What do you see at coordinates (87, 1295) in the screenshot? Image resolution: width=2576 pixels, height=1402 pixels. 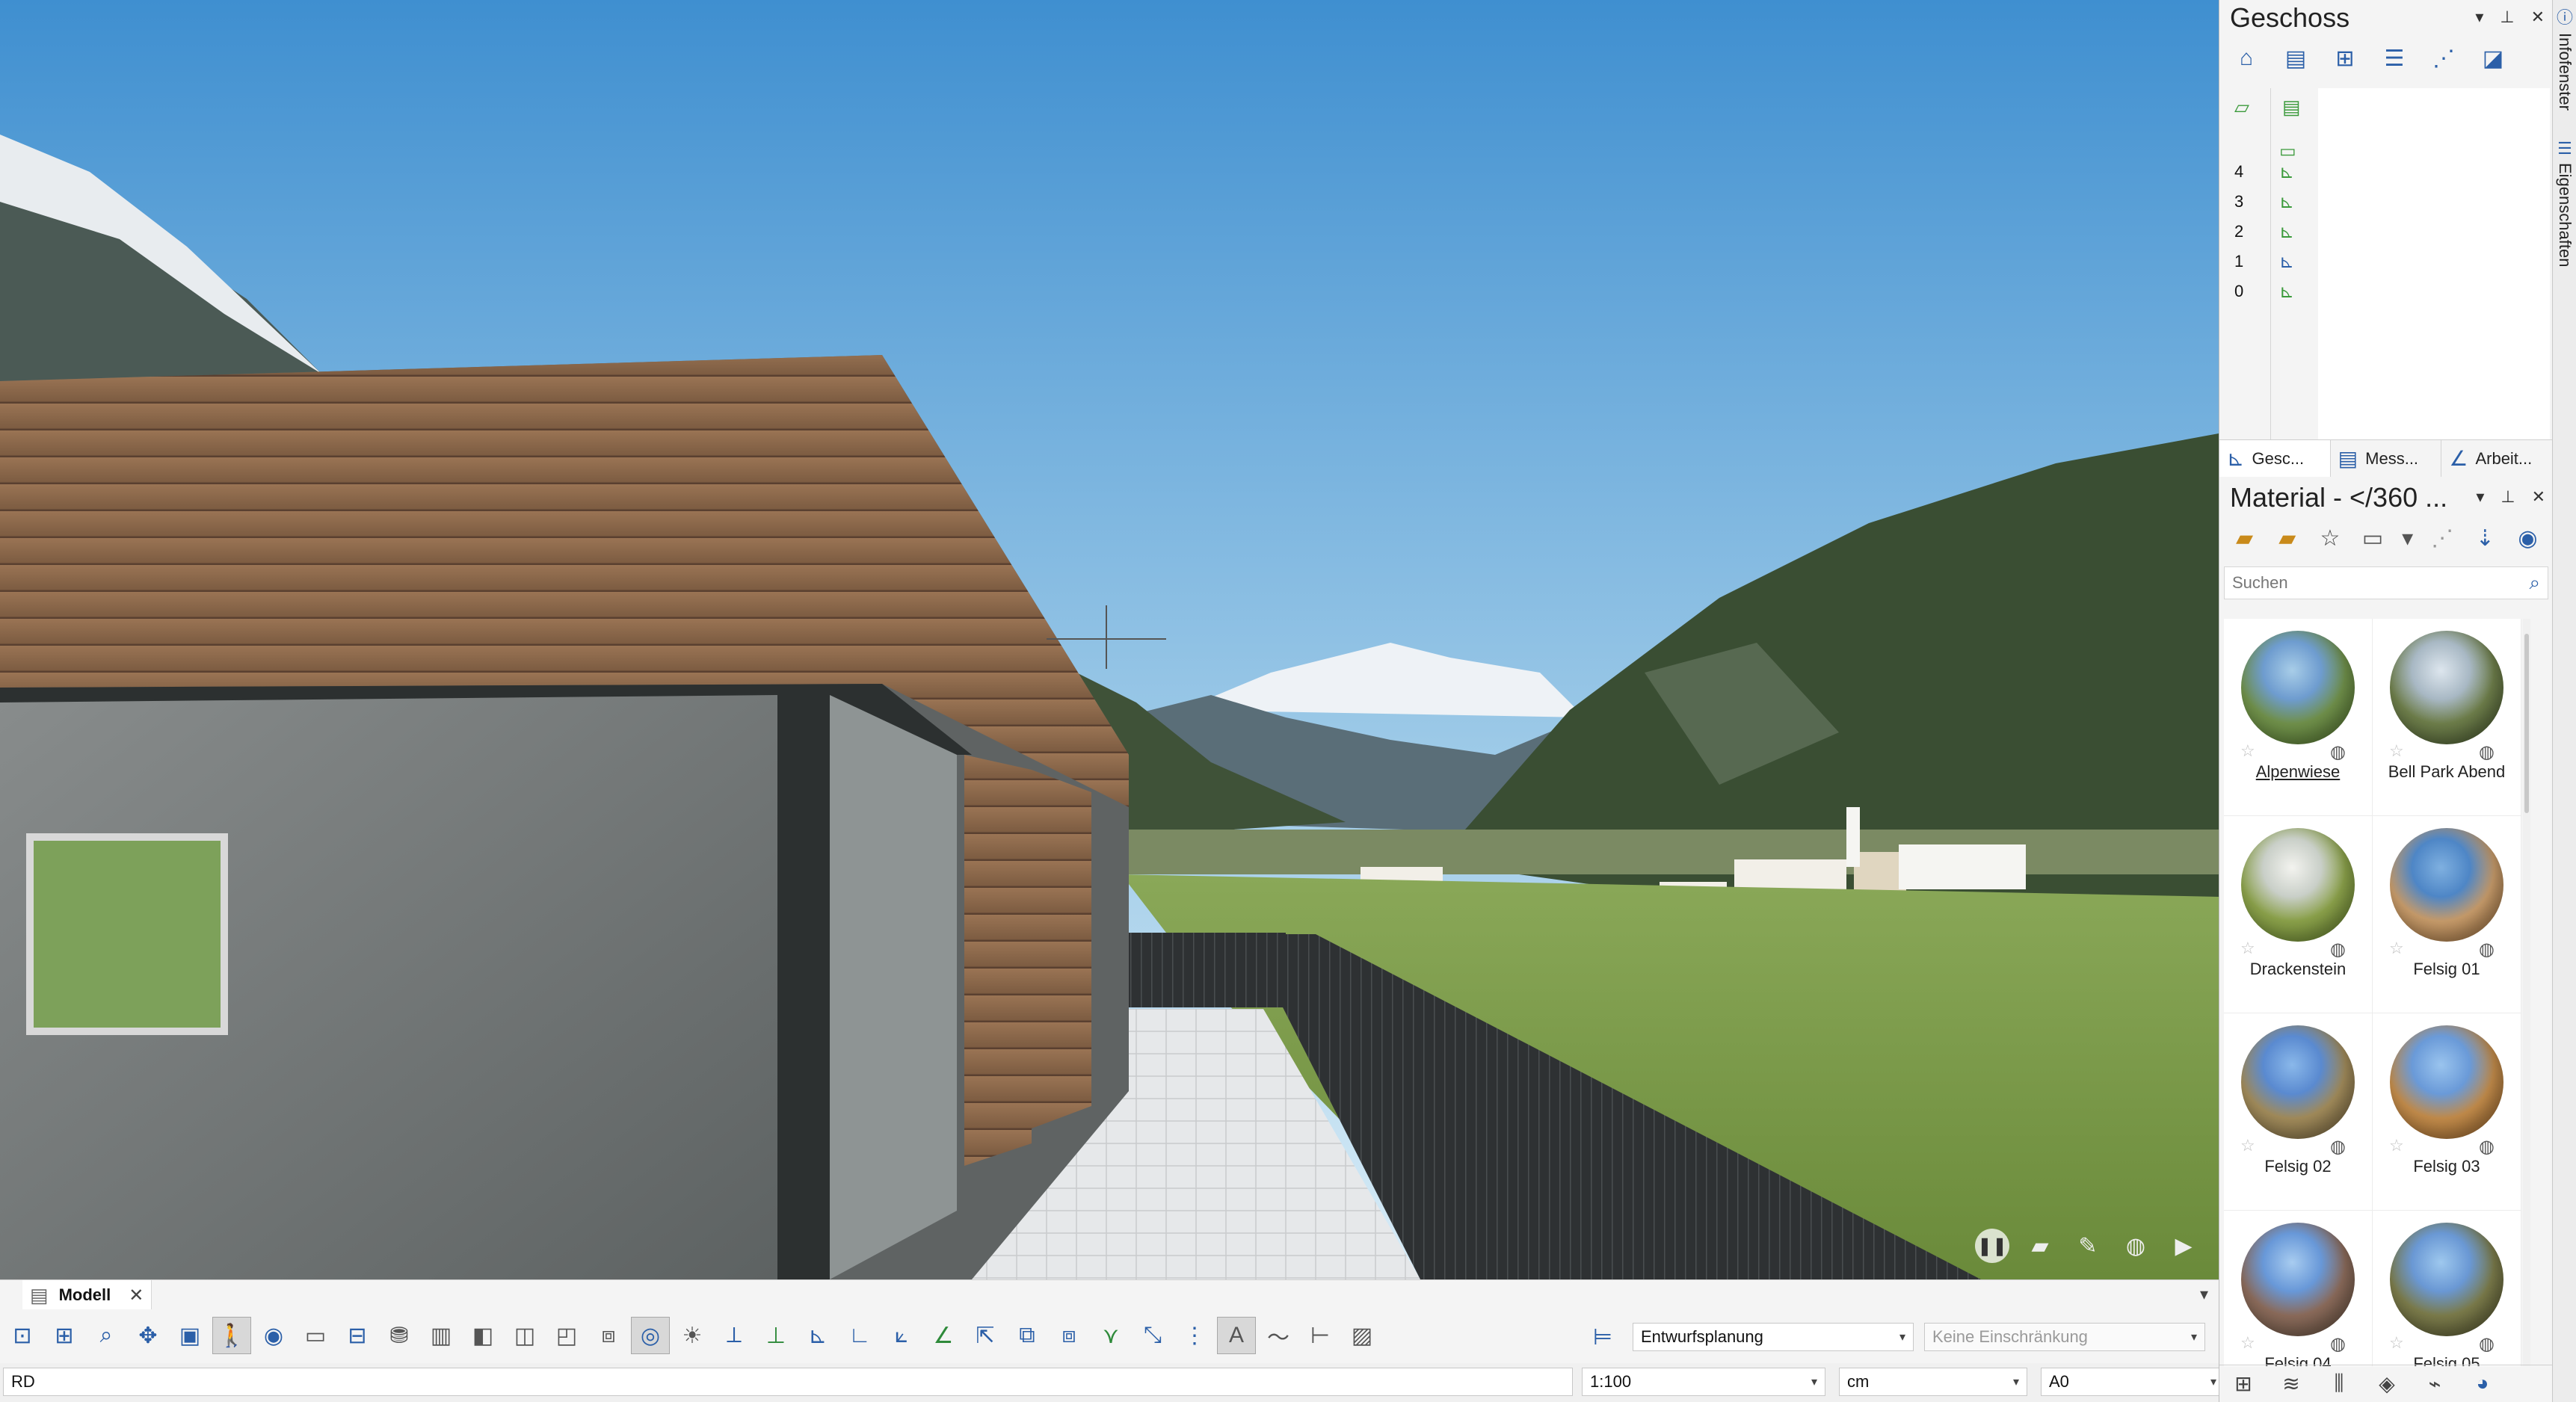 I see `tab-modell: ▤ Modell ✕` at bounding box center [87, 1295].